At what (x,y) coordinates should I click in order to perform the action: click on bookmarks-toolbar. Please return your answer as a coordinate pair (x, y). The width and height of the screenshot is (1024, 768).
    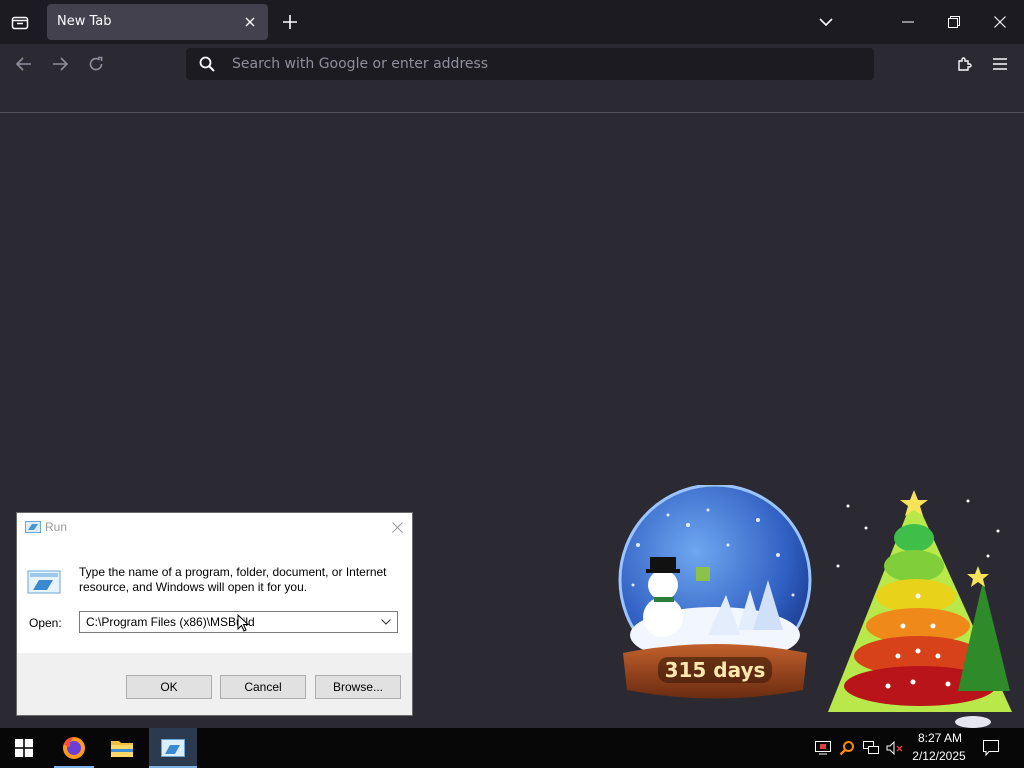
    Looking at the image, I should click on (512, 98).